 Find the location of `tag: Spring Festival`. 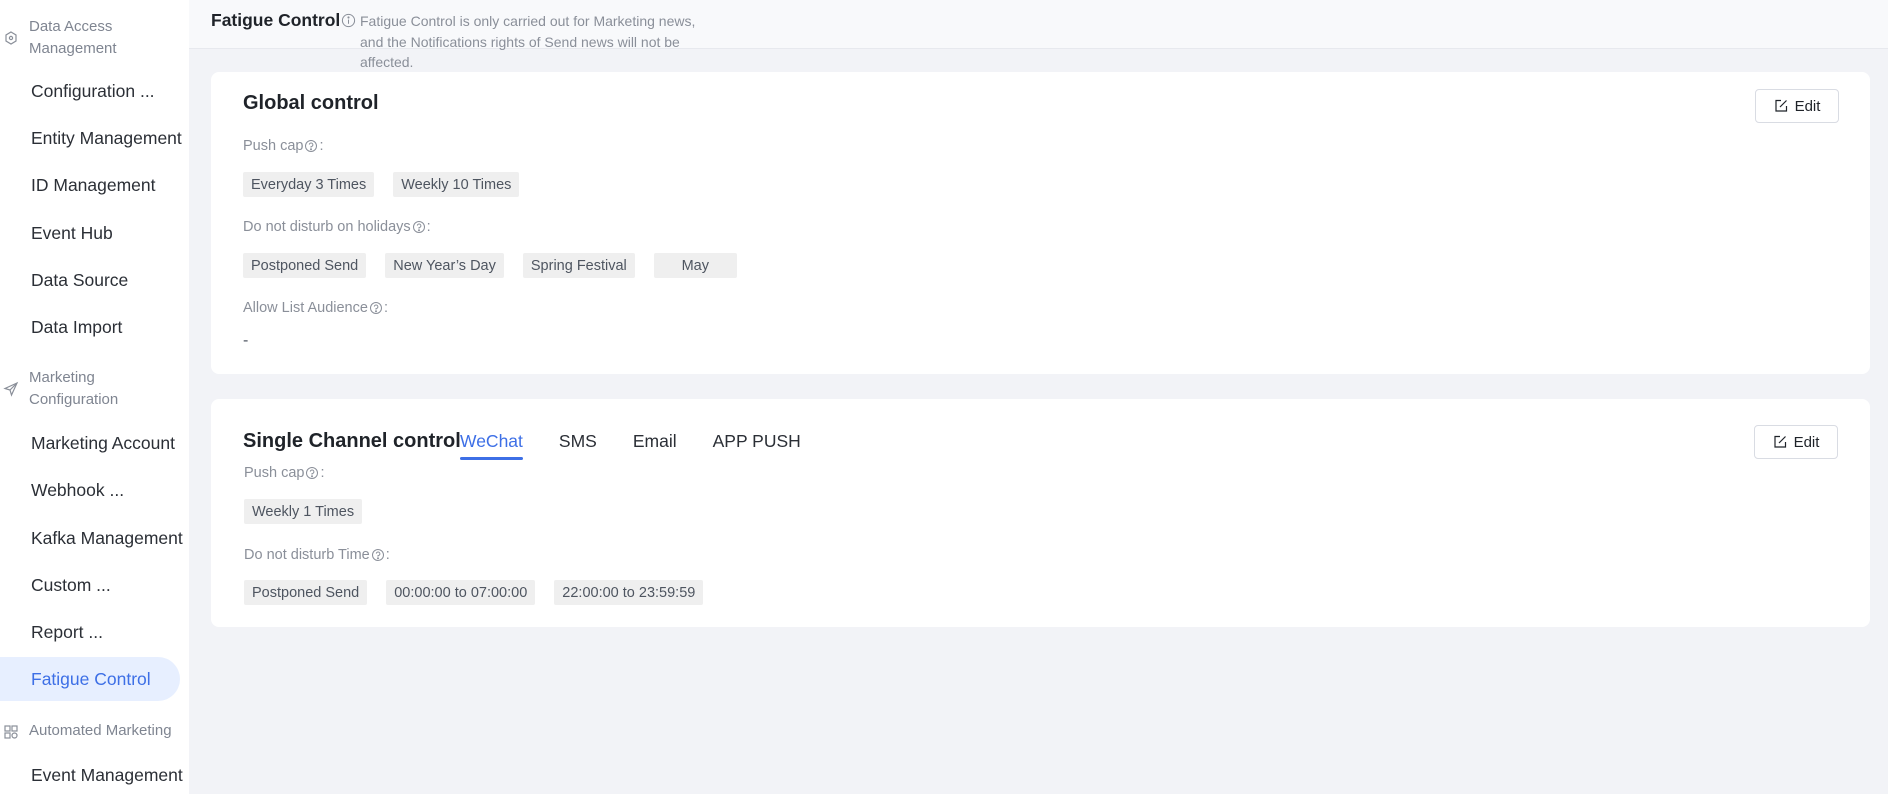

tag: Spring Festival is located at coordinates (578, 265).